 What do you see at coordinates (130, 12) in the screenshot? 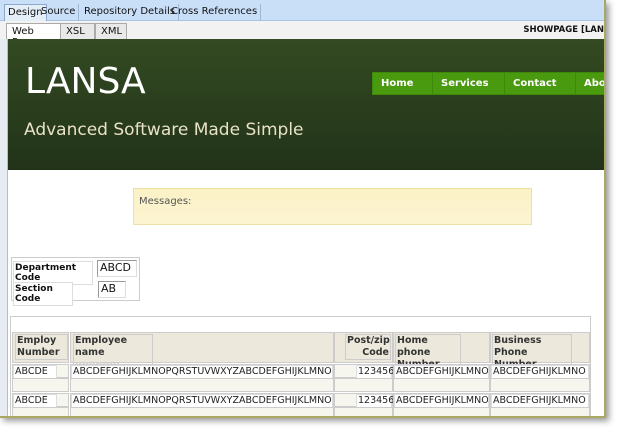
I see `tab-repository-details: Repository Details` at bounding box center [130, 12].